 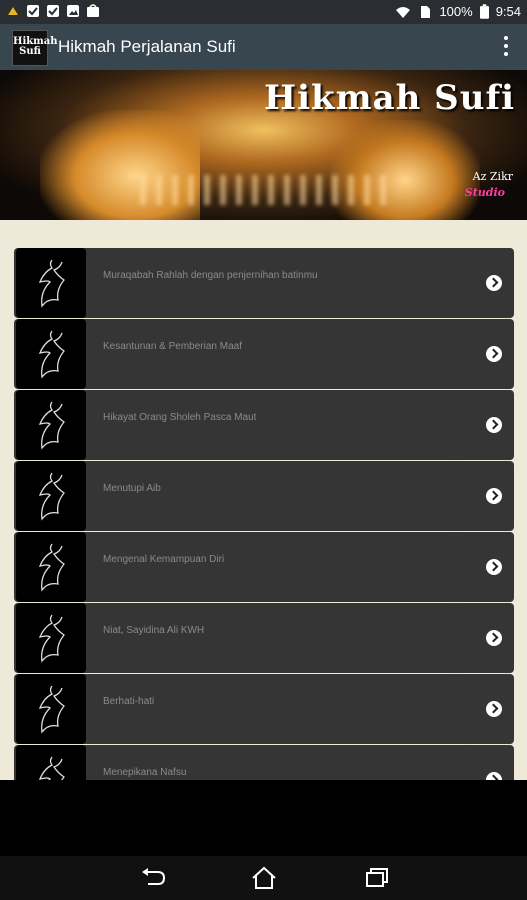 I want to click on wifi-icon, so click(x=403, y=12).